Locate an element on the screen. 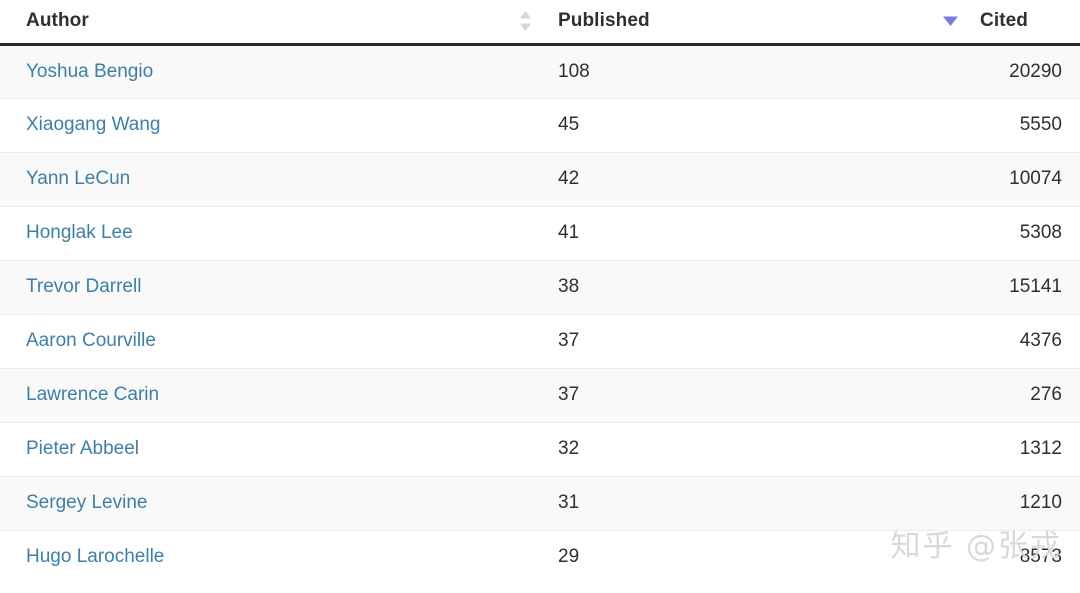 This screenshot has width=1080, height=593. cell-cited: 5550 is located at coordinates (1030, 124).